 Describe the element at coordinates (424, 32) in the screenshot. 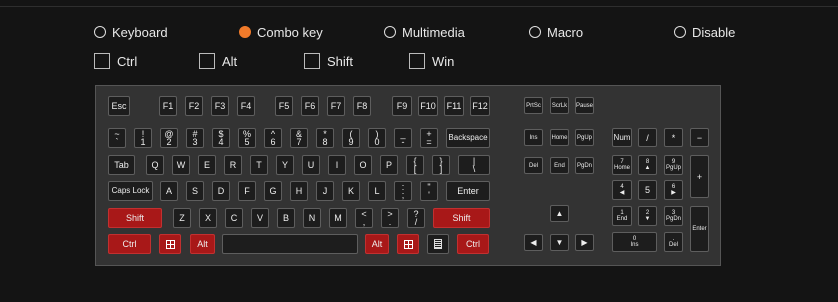

I see `radio-multimedia: Multimedia` at that location.